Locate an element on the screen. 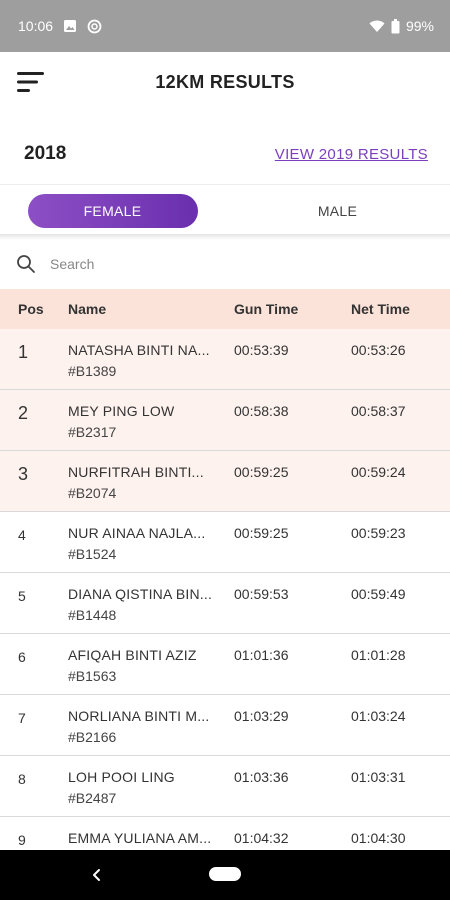  header-name: Name is located at coordinates (87, 309).